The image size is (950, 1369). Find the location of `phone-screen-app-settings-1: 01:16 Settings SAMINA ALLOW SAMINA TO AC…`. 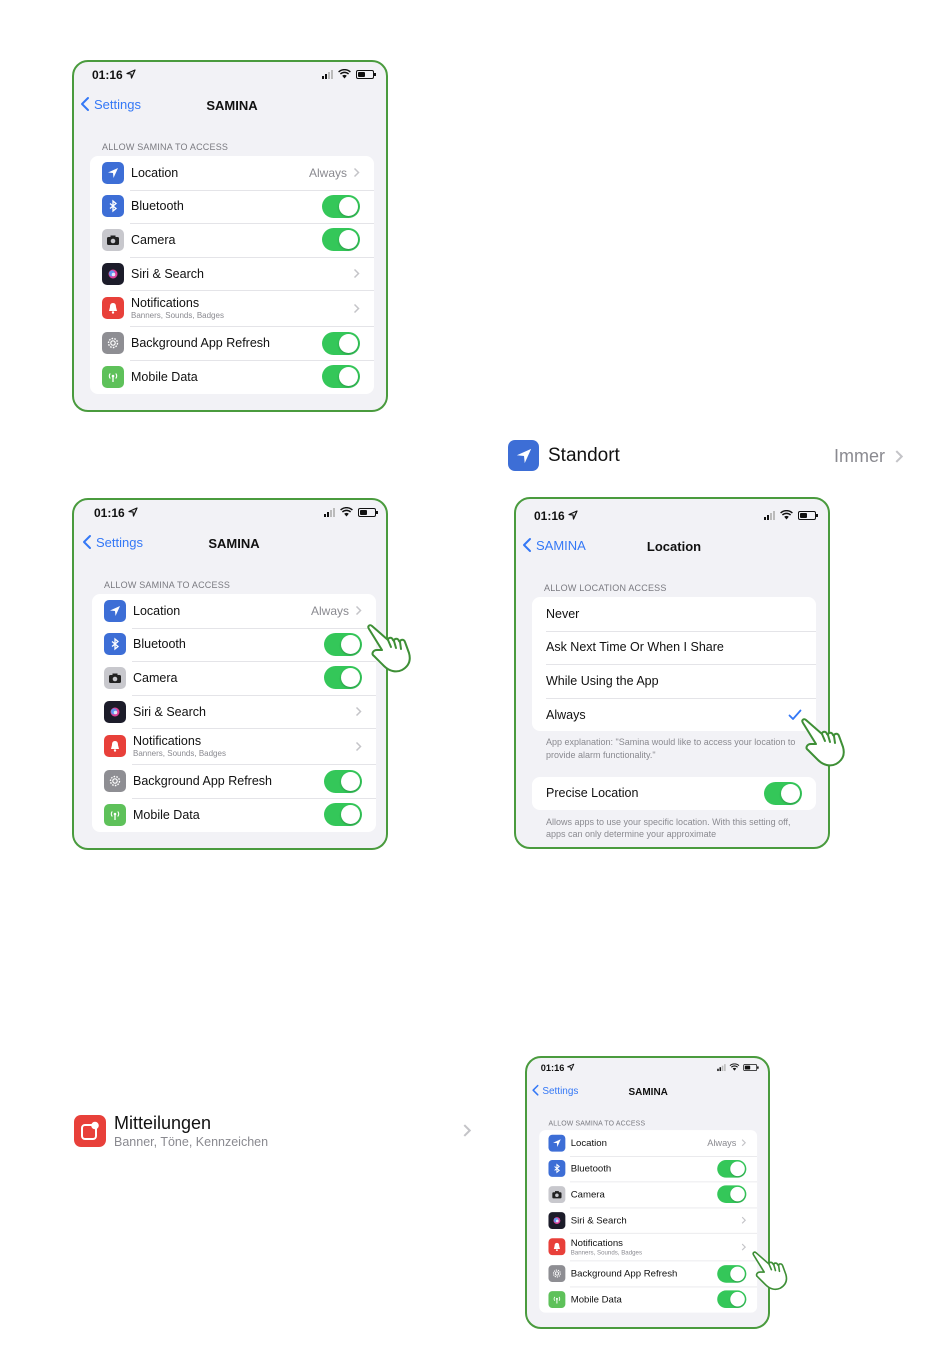

phone-screen-app-settings-1: 01:16 Settings SAMINA ALLOW SAMINA TO AC… is located at coordinates (230, 236).